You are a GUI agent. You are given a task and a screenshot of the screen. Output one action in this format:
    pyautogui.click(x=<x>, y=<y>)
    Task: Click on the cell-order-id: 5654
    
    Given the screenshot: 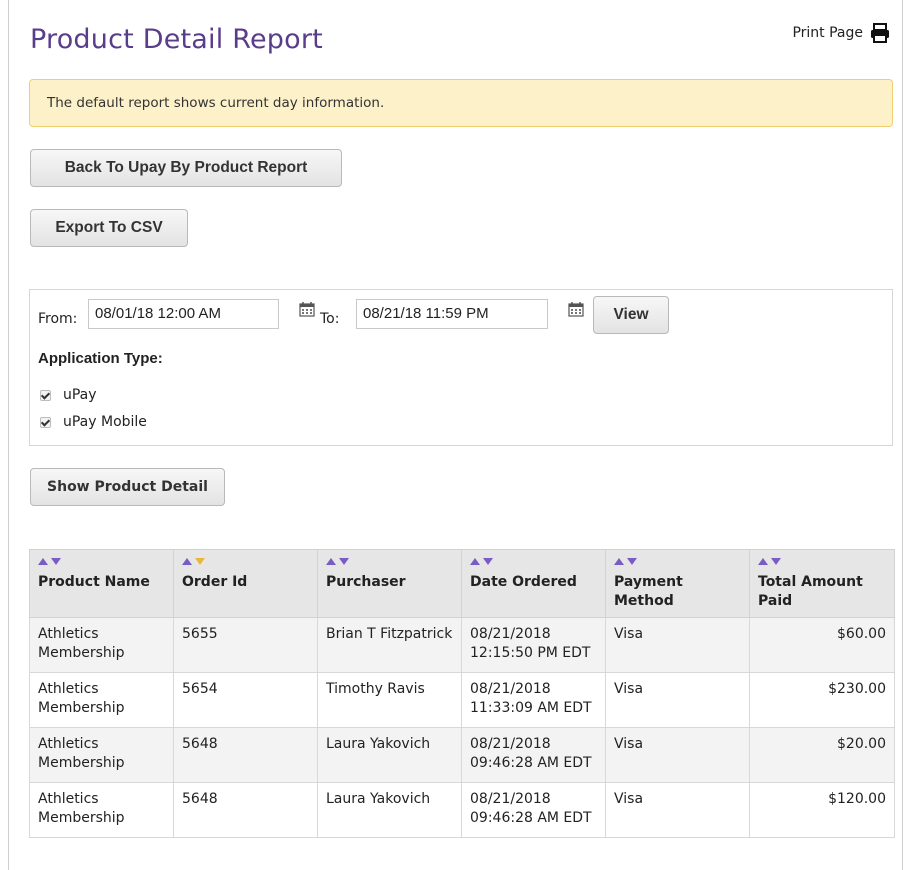 What is the action you would take?
    pyautogui.click(x=245, y=700)
    